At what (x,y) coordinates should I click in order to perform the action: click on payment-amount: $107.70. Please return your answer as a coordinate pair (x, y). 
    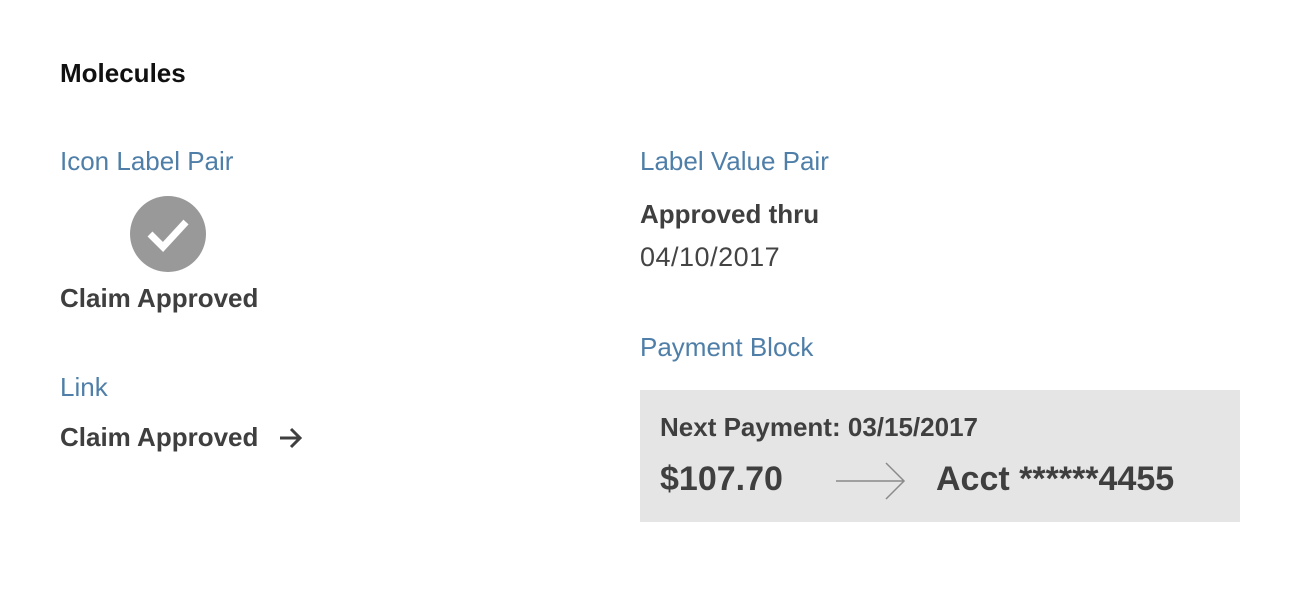
    Looking at the image, I should click on (721, 479).